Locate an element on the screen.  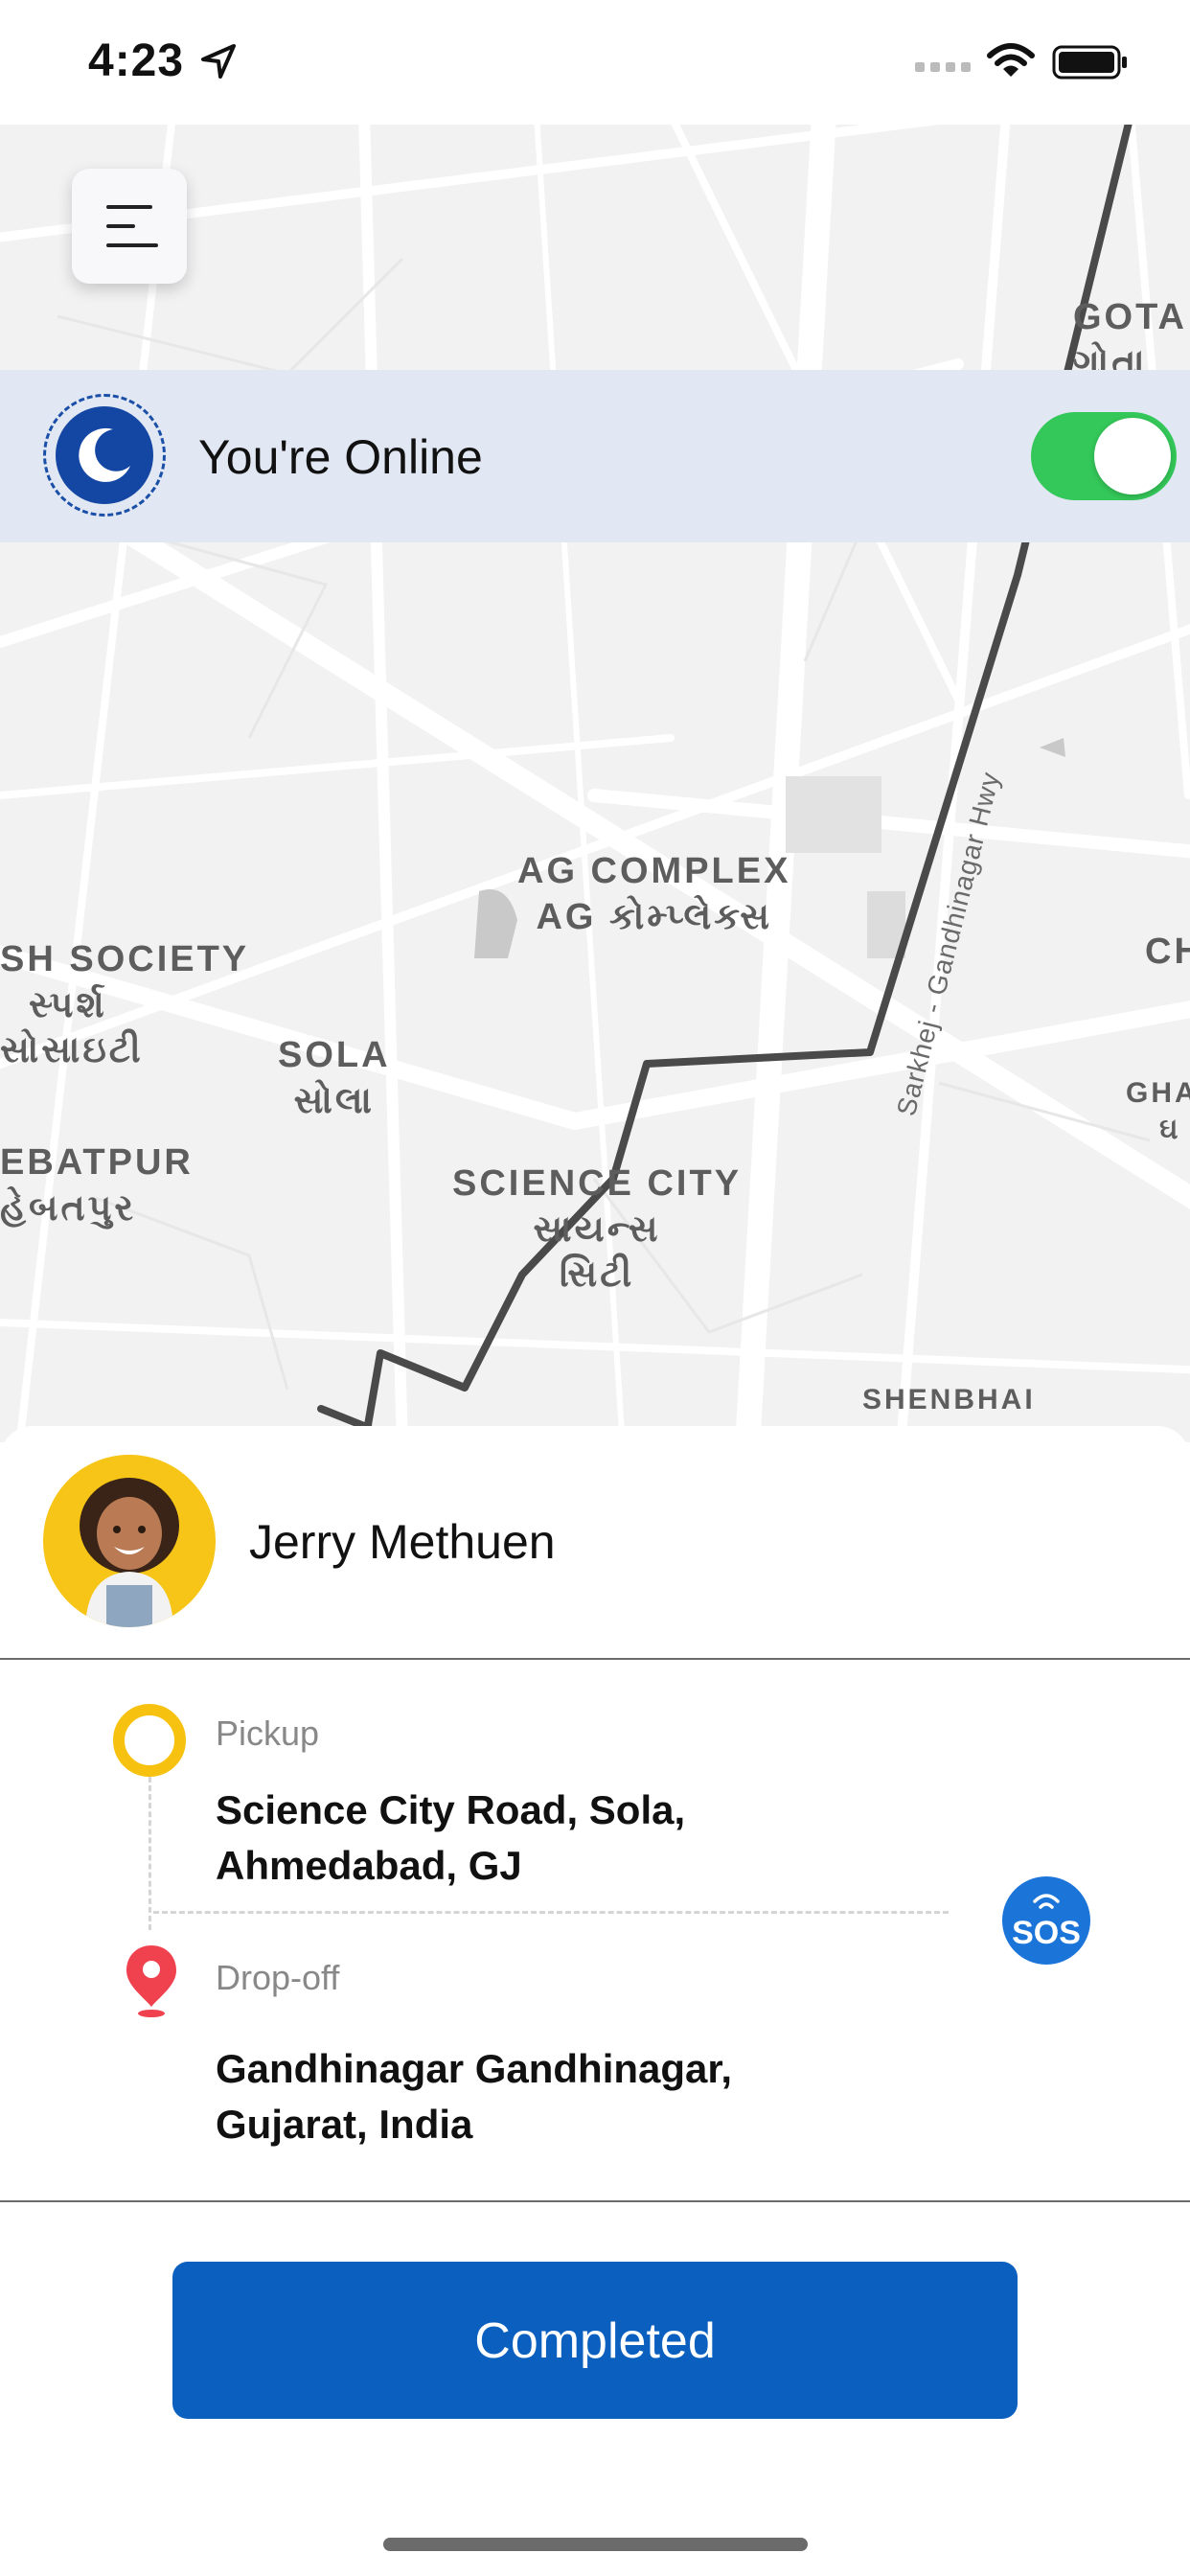
location-arrow-icon is located at coordinates (218, 62).